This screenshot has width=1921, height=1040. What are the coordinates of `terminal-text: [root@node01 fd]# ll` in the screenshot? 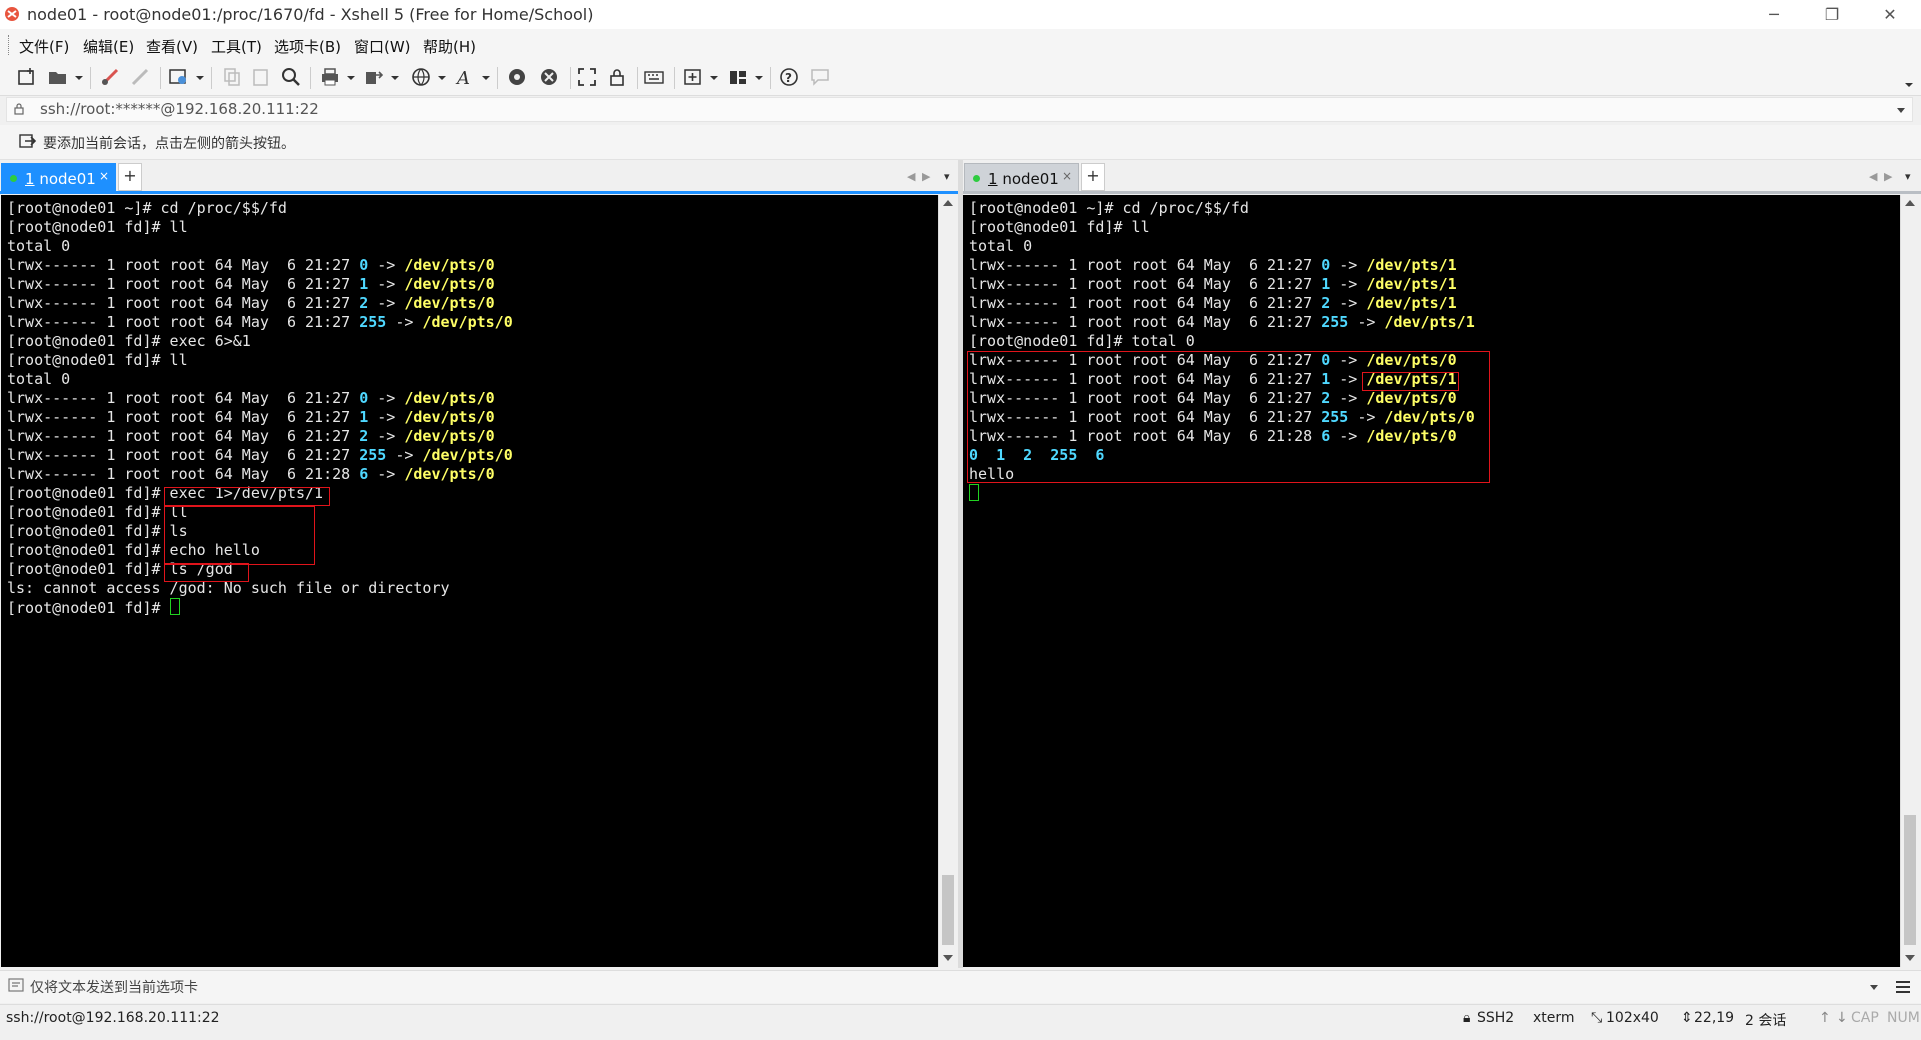 It's located at (97, 512).